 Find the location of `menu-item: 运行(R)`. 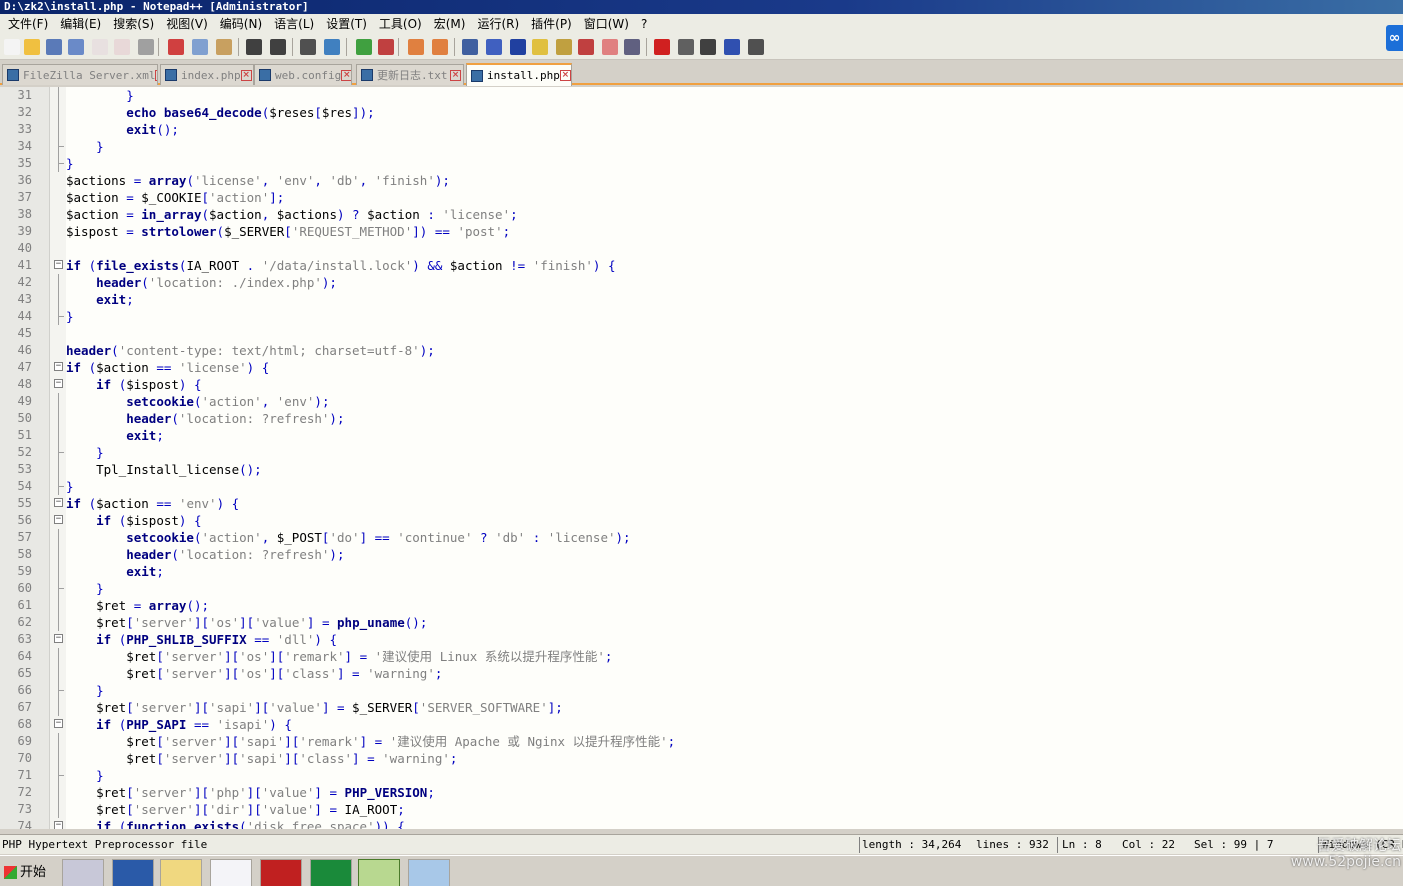

menu-item: 运行(R) is located at coordinates (498, 24).